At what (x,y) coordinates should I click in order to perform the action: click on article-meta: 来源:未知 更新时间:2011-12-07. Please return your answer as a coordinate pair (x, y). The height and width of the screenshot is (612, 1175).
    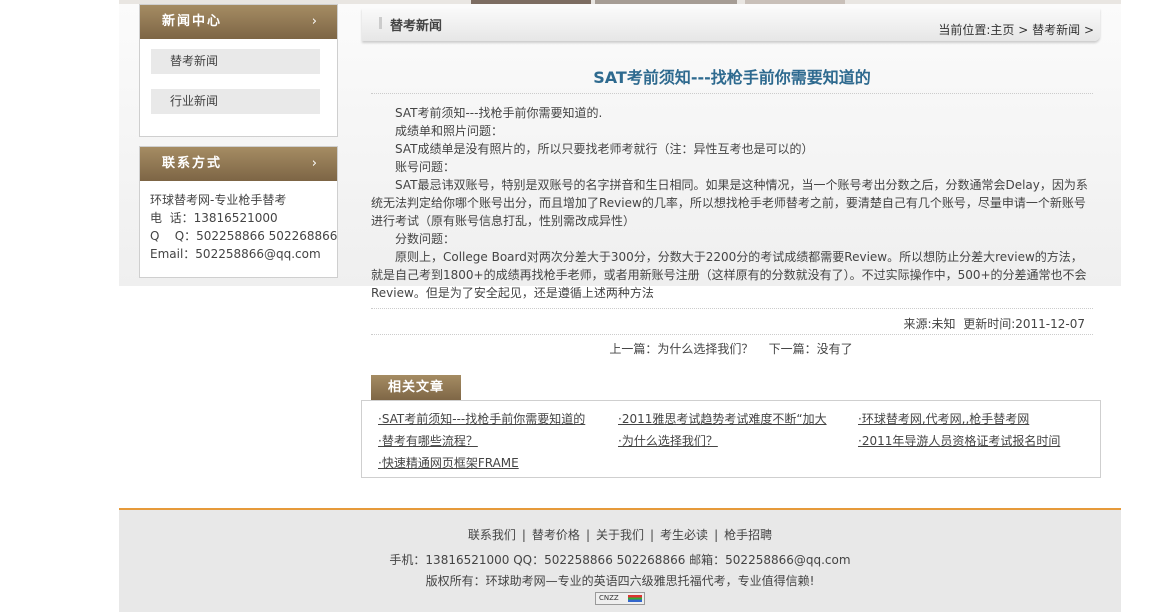
    Looking at the image, I should click on (994, 323).